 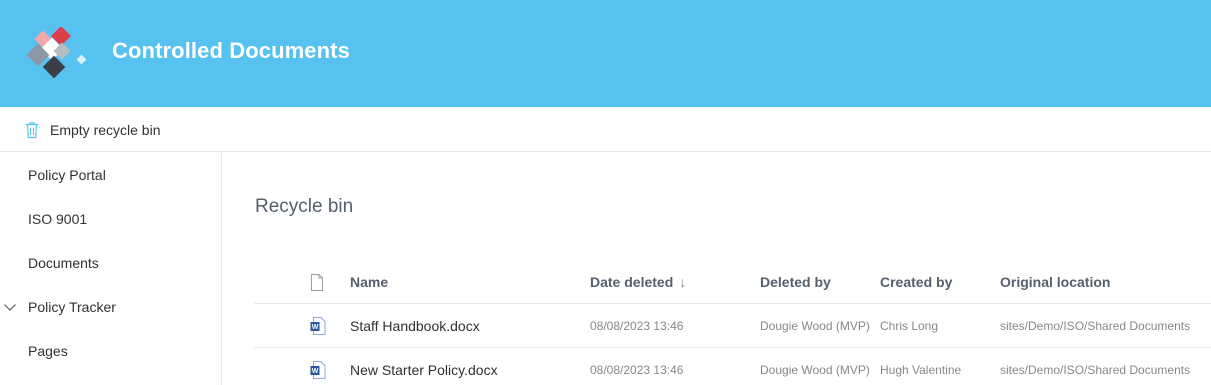 What do you see at coordinates (369, 282) in the screenshot?
I see `column-header-label: Name` at bounding box center [369, 282].